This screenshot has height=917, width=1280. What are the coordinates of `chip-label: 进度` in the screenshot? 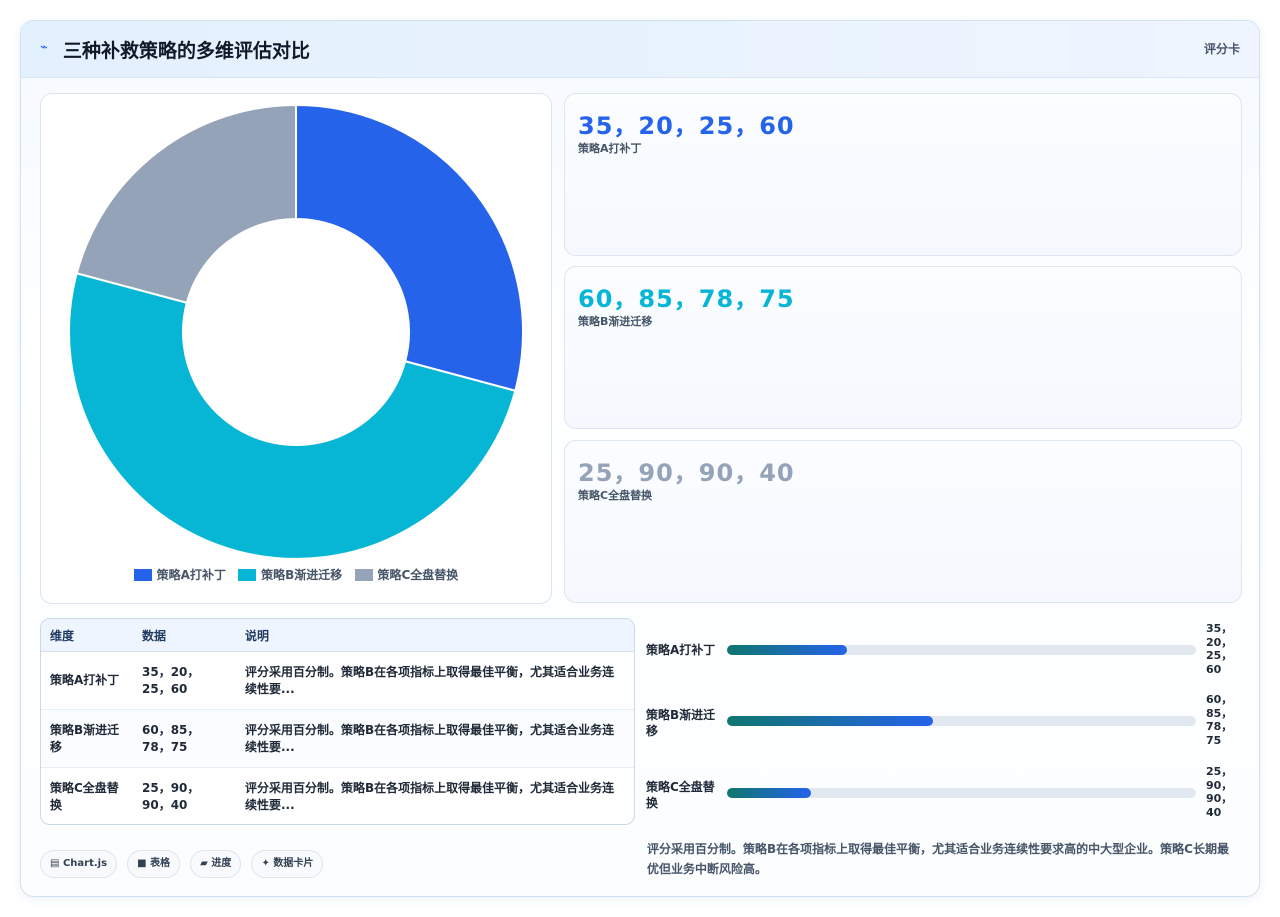 It's located at (221, 863).